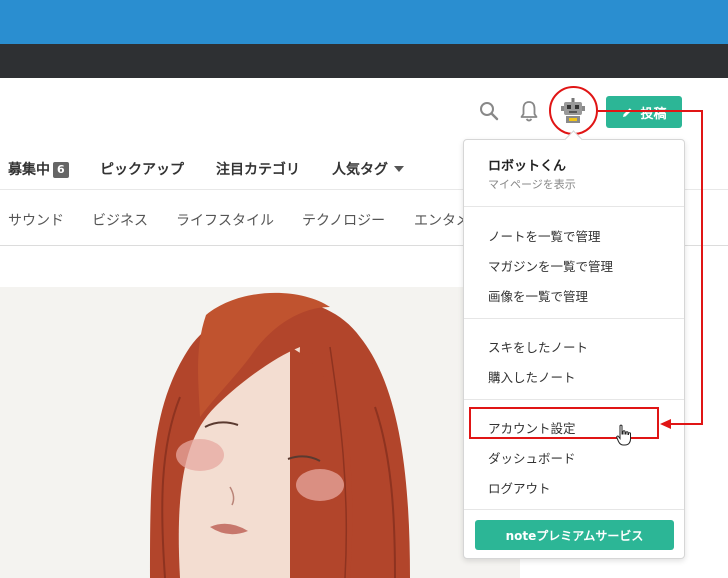 The image size is (728, 578). What do you see at coordinates (360, 170) in the screenshot?
I see `nav-popular-tags-label: 人気タグ` at bounding box center [360, 170].